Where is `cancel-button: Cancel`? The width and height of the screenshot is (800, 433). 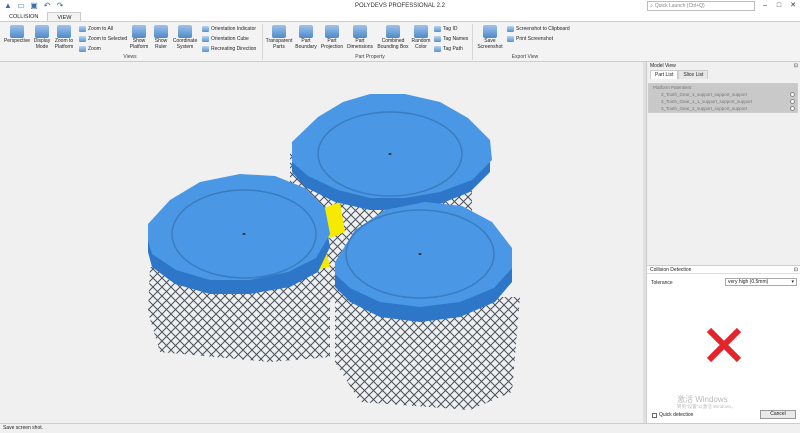
cancel-button: Cancel is located at coordinates (778, 414).